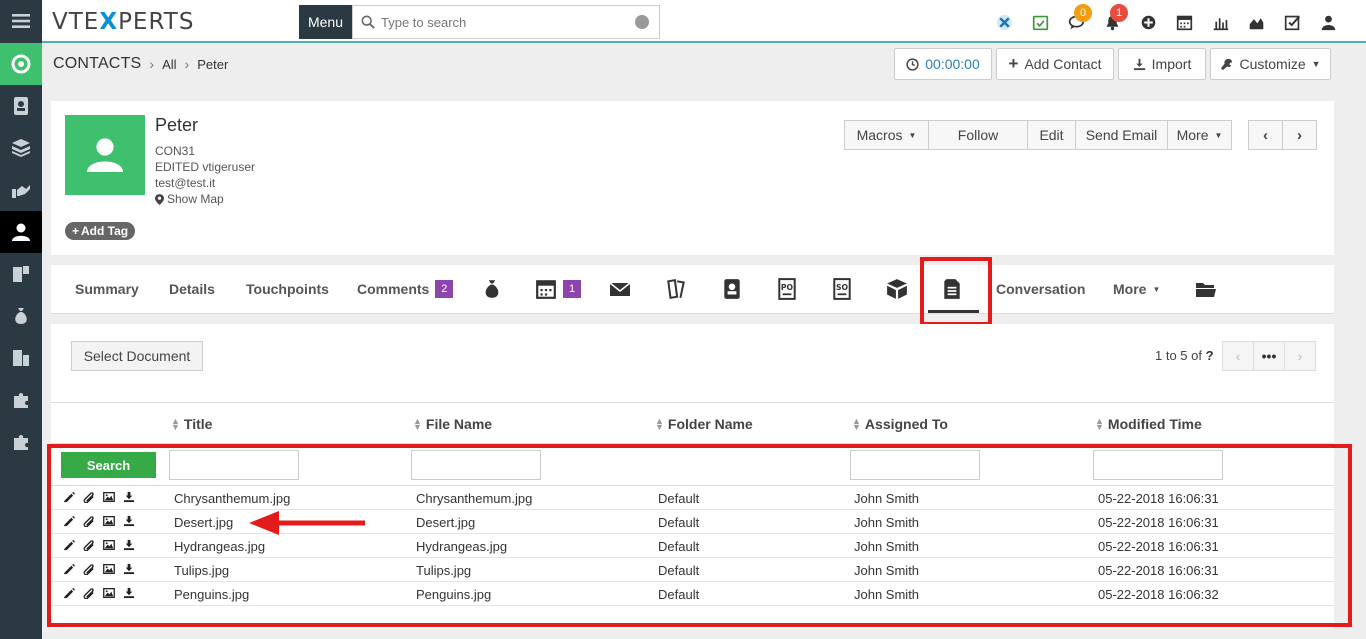  I want to click on contacts-book-icon, so click(21, 106).